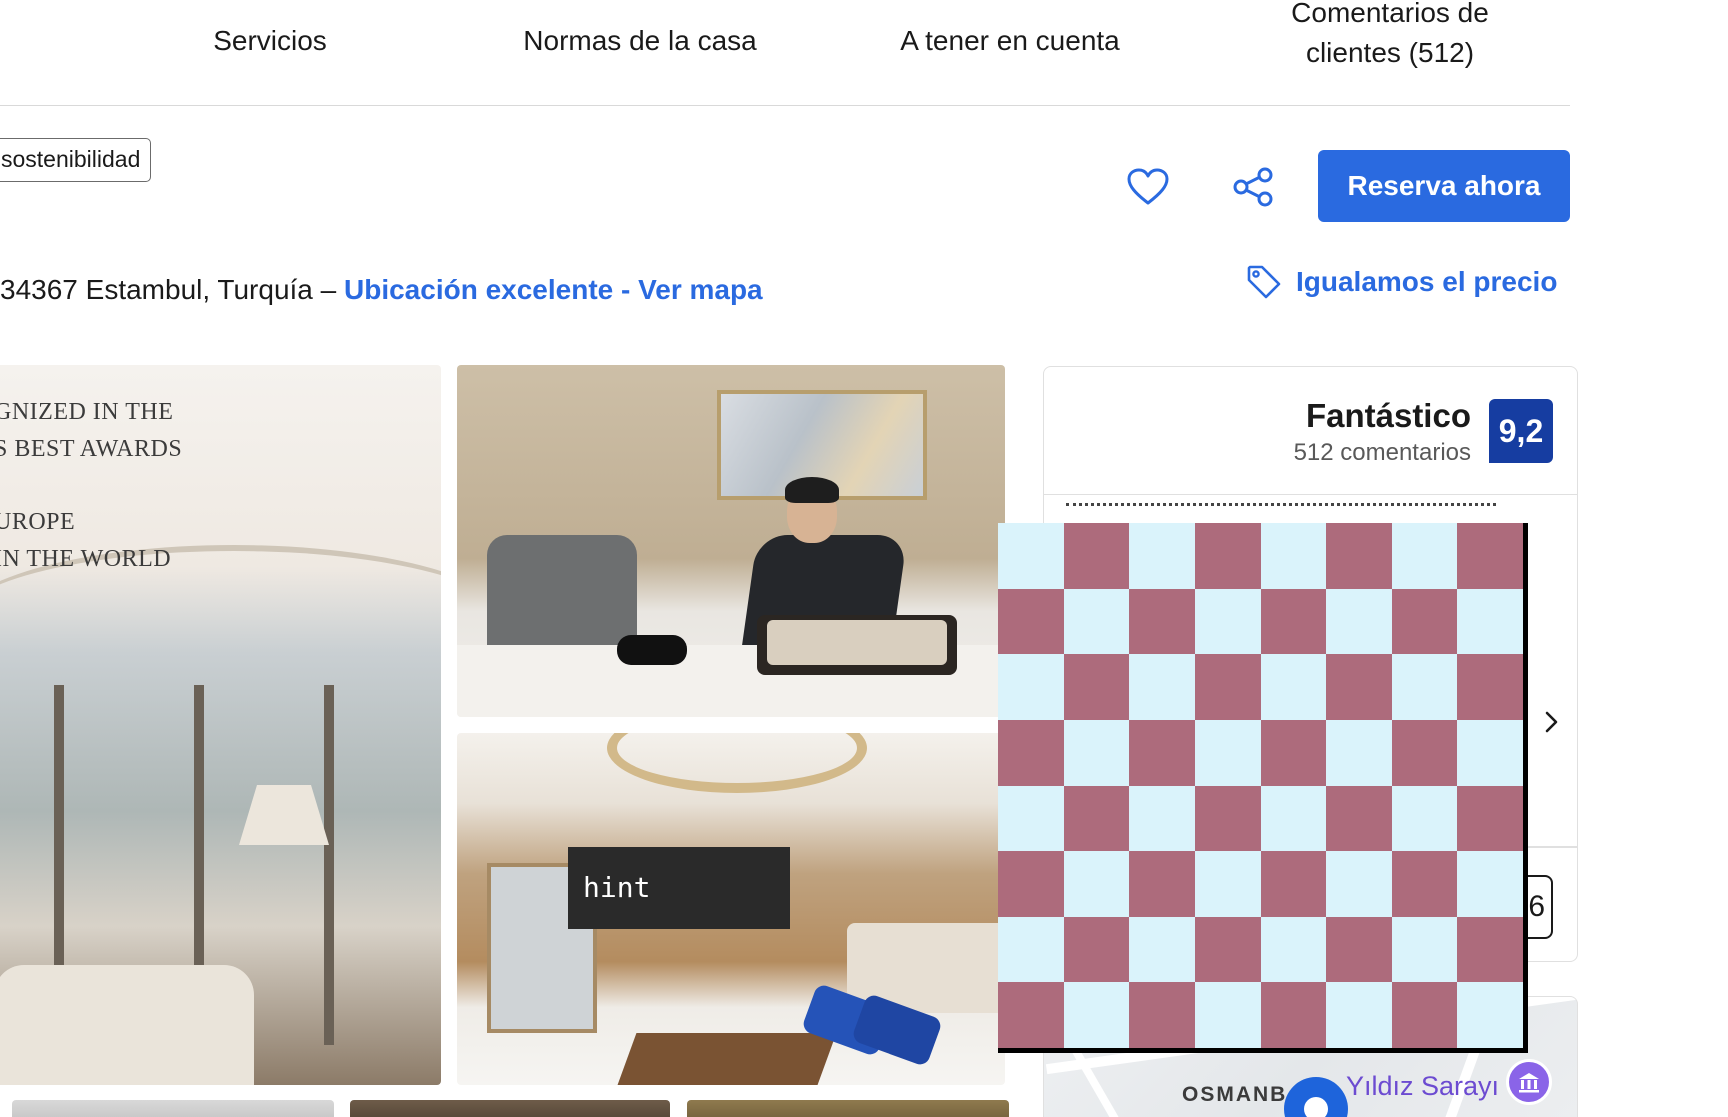 The height and width of the screenshot is (1117, 1728). What do you see at coordinates (640, 40) in the screenshot?
I see `tab-label: Normas de la casa` at bounding box center [640, 40].